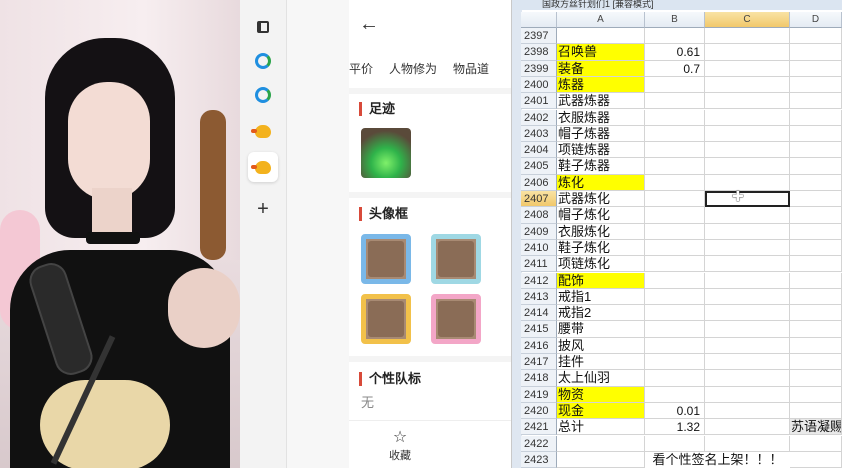 The width and height of the screenshot is (842, 468). I want to click on cell-a: 武器炼器, so click(601, 101).